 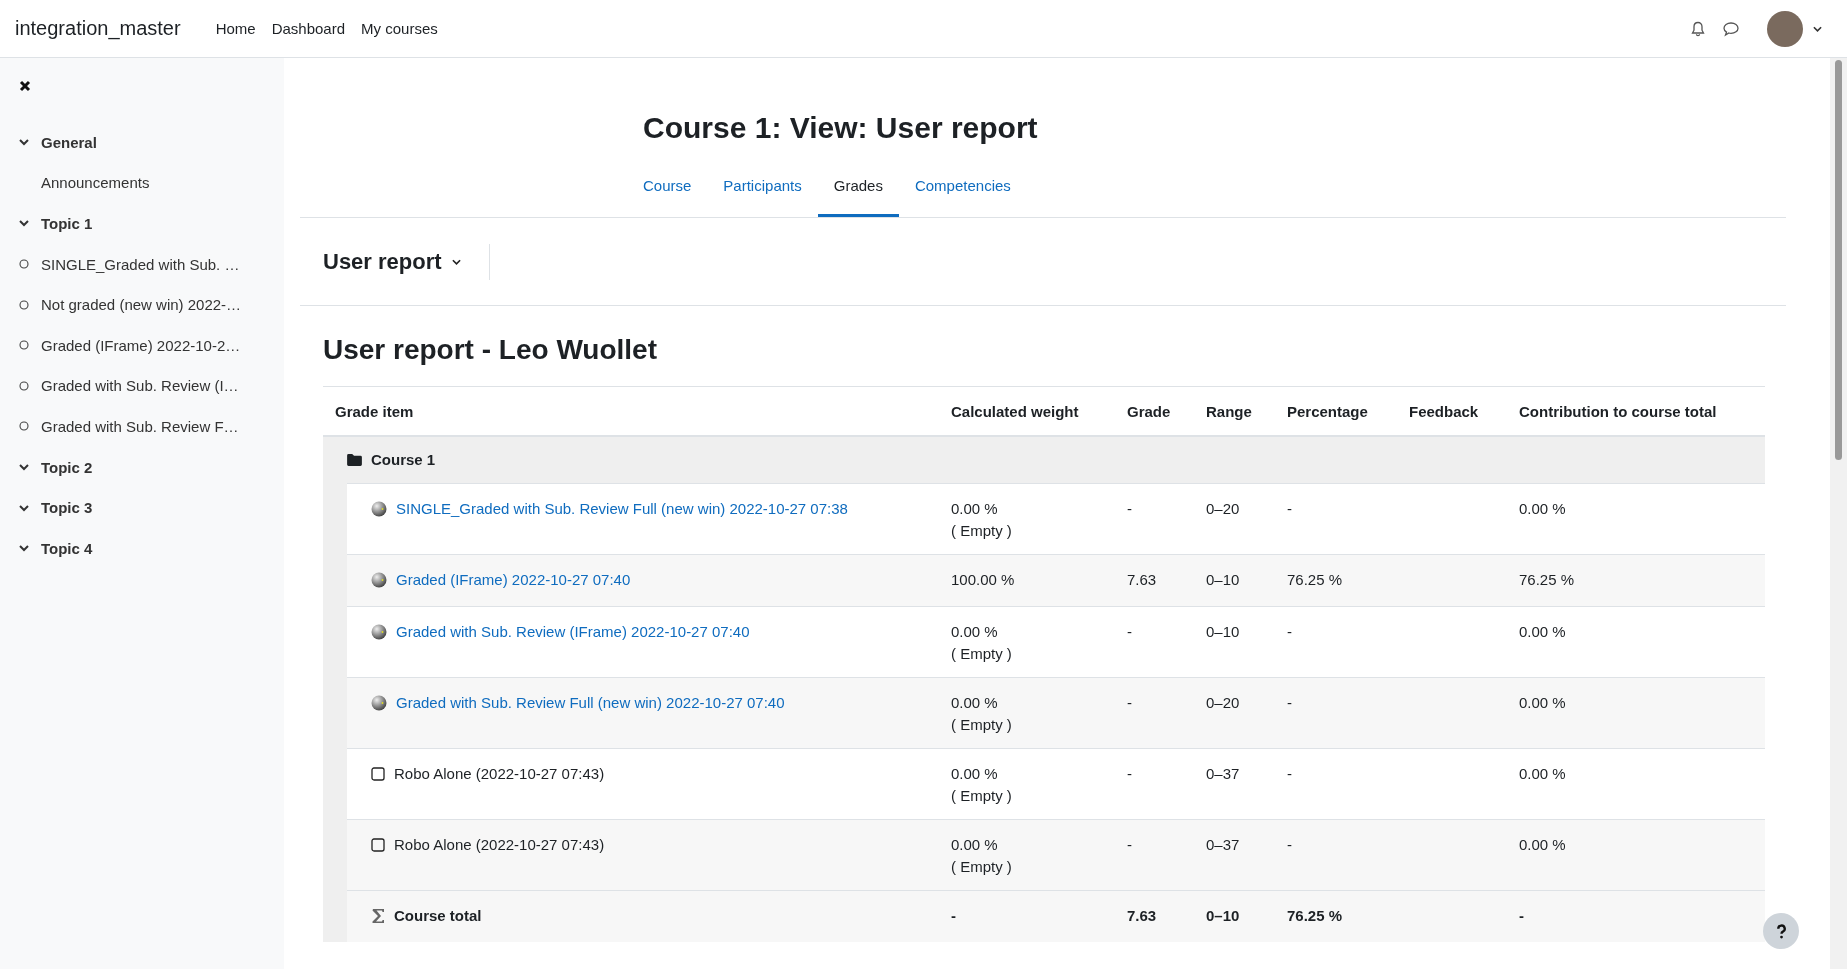 I want to click on nav-link: Home, so click(x=235, y=28).